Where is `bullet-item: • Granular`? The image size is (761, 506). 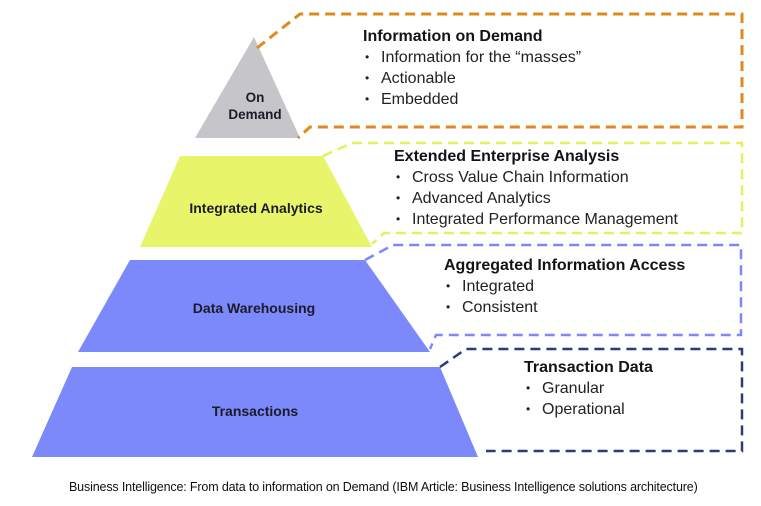 bullet-item: • Granular is located at coordinates (588, 388).